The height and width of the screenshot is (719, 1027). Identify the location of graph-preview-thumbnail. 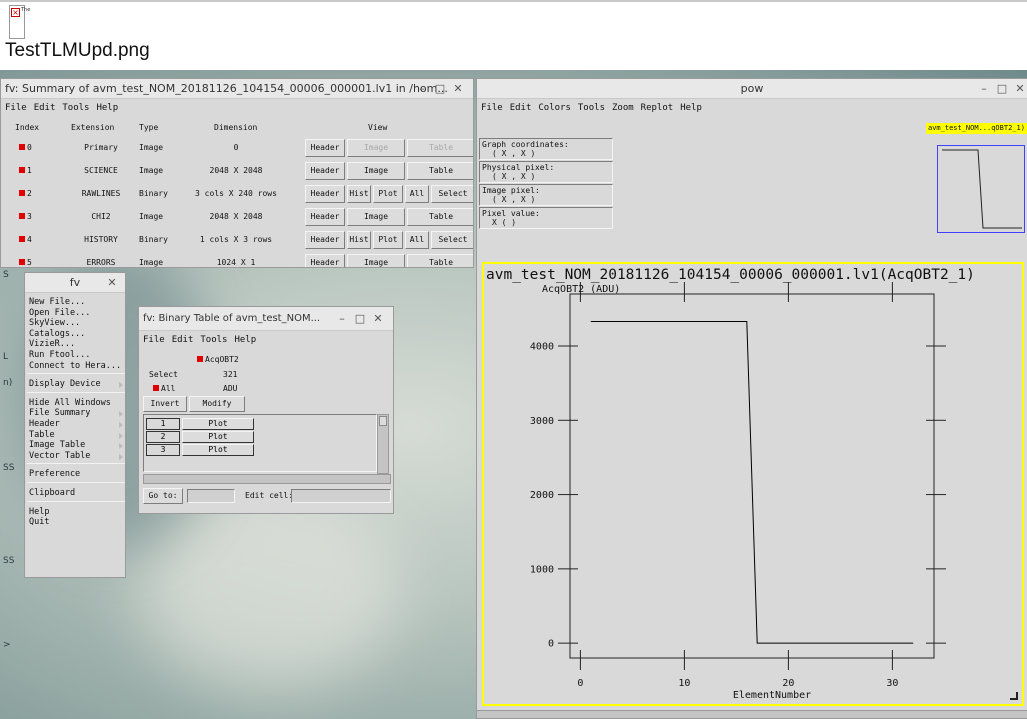
(981, 189).